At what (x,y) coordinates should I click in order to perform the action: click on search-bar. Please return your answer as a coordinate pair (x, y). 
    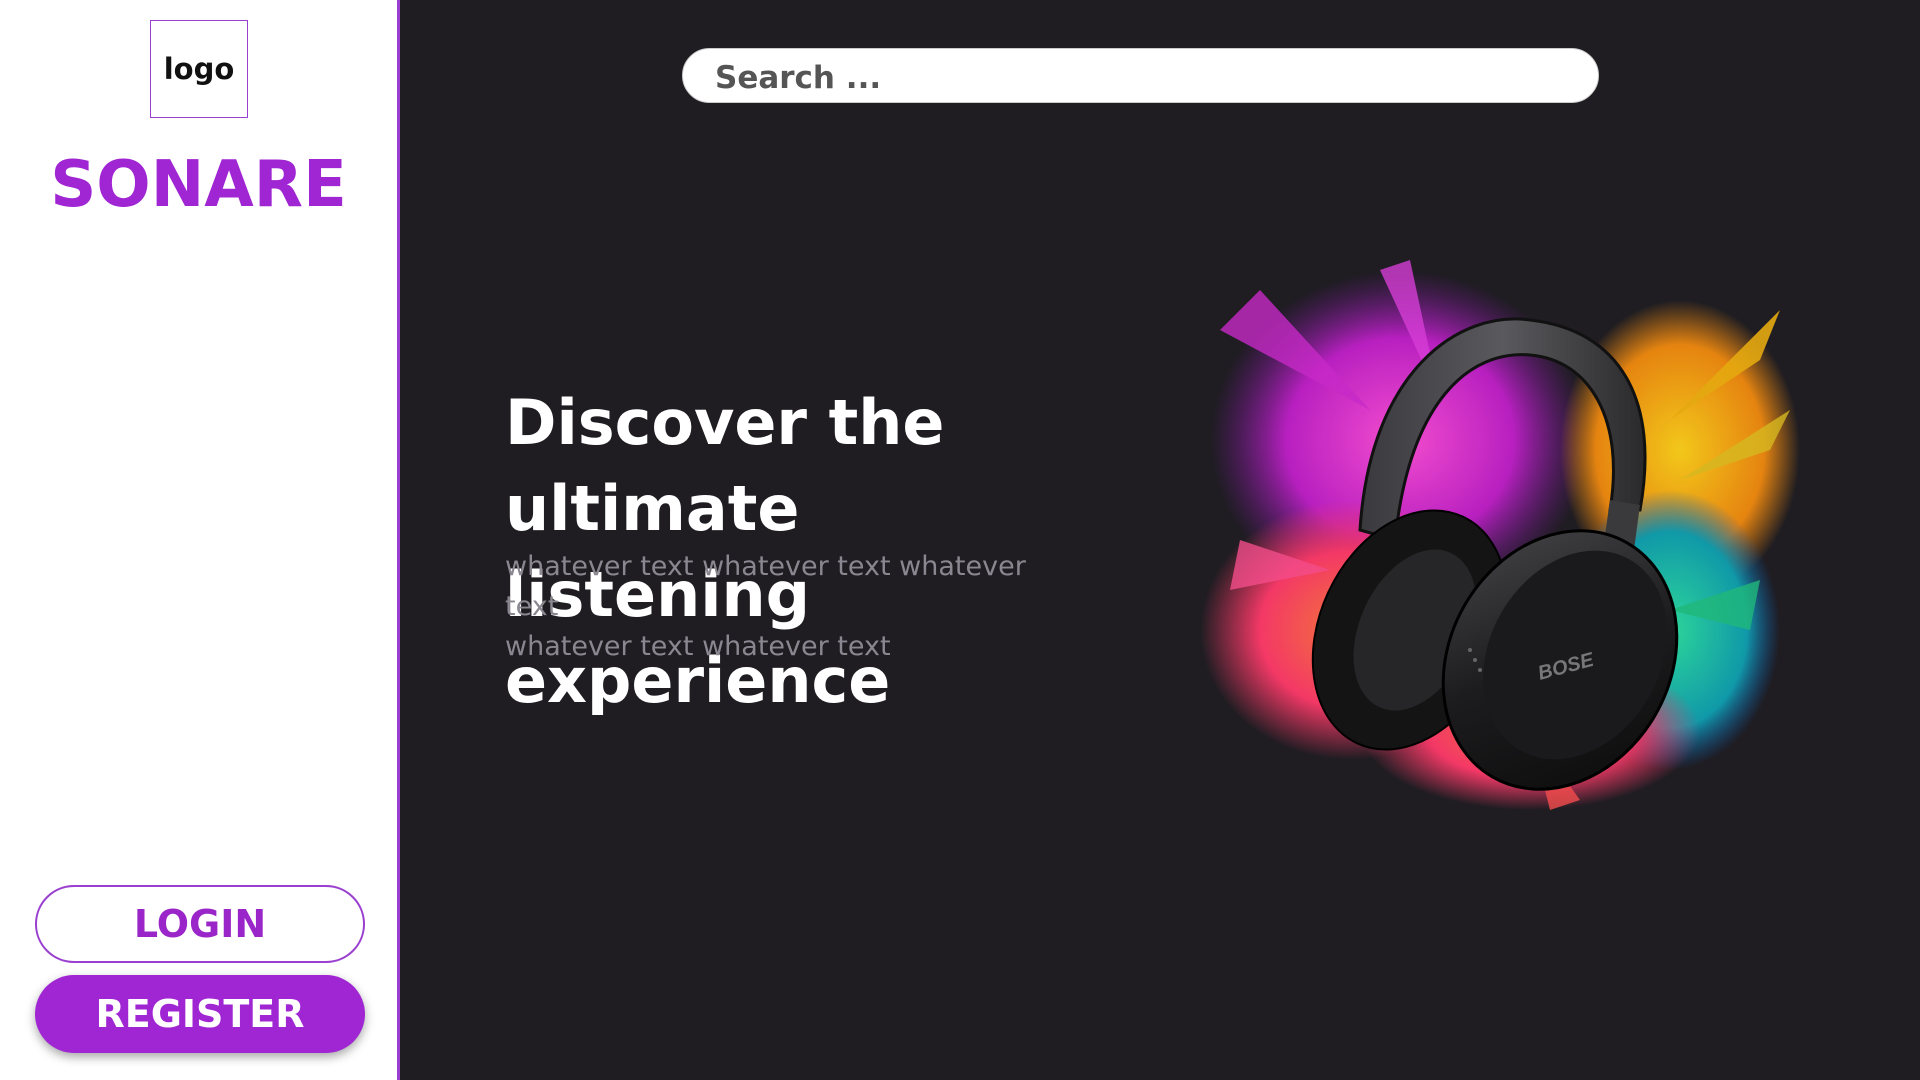
    Looking at the image, I should click on (1140, 77).